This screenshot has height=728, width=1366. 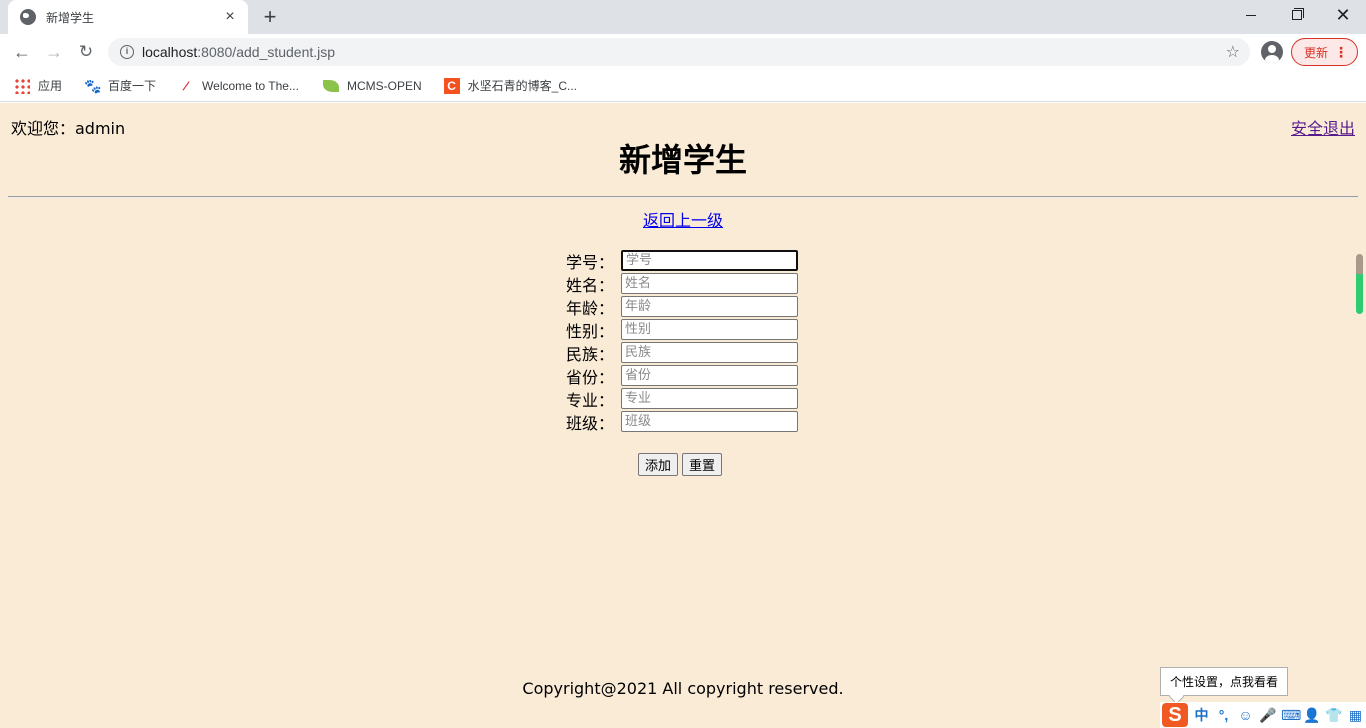 What do you see at coordinates (128, 17) in the screenshot?
I see `browser-tab-active: 新增学生 ×` at bounding box center [128, 17].